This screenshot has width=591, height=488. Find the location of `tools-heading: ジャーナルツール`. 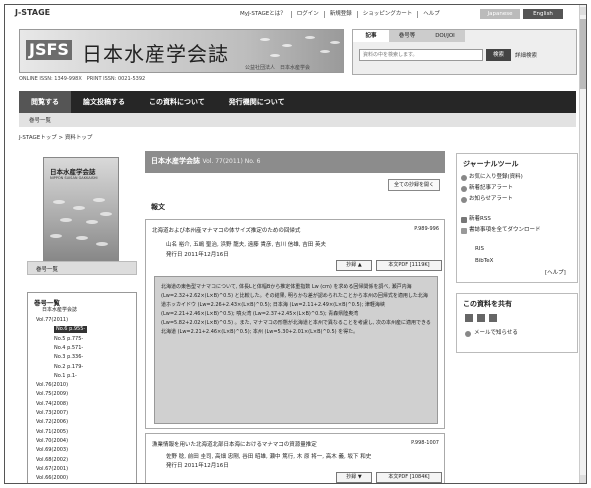

tools-heading: ジャーナルツール is located at coordinates (491, 164).